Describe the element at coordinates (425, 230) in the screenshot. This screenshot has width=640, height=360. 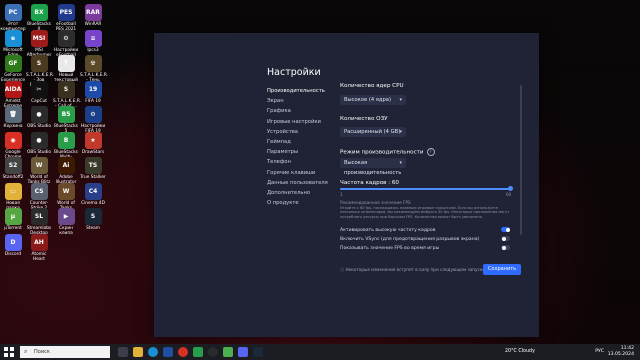
I see `toggle-row: Активировать высокую частоту кадров` at that location.